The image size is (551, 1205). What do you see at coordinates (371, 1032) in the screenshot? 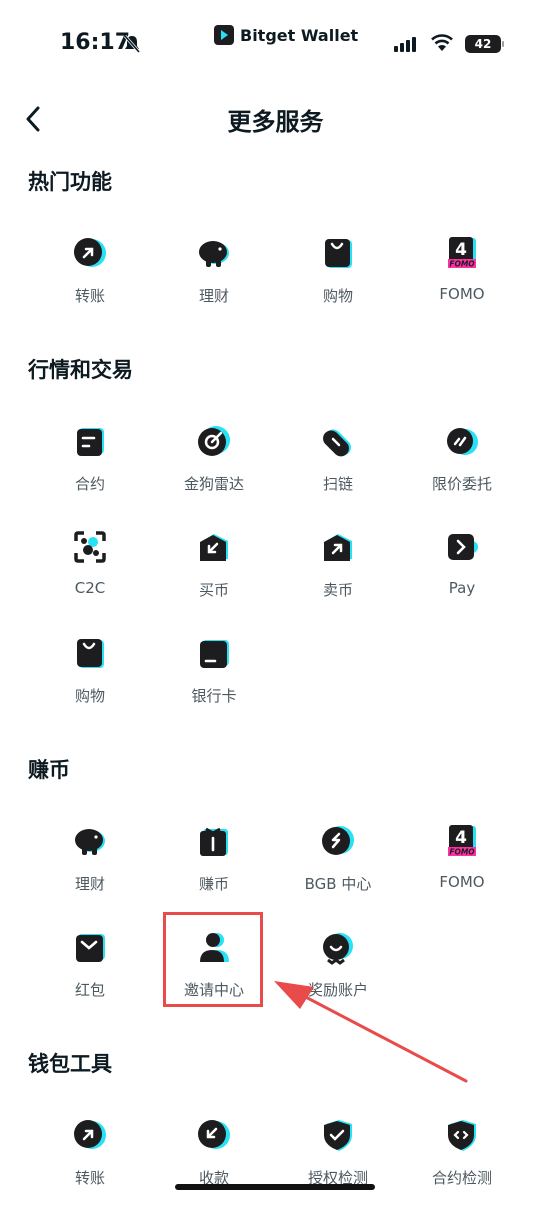
I see `annotation-arrow` at bounding box center [371, 1032].